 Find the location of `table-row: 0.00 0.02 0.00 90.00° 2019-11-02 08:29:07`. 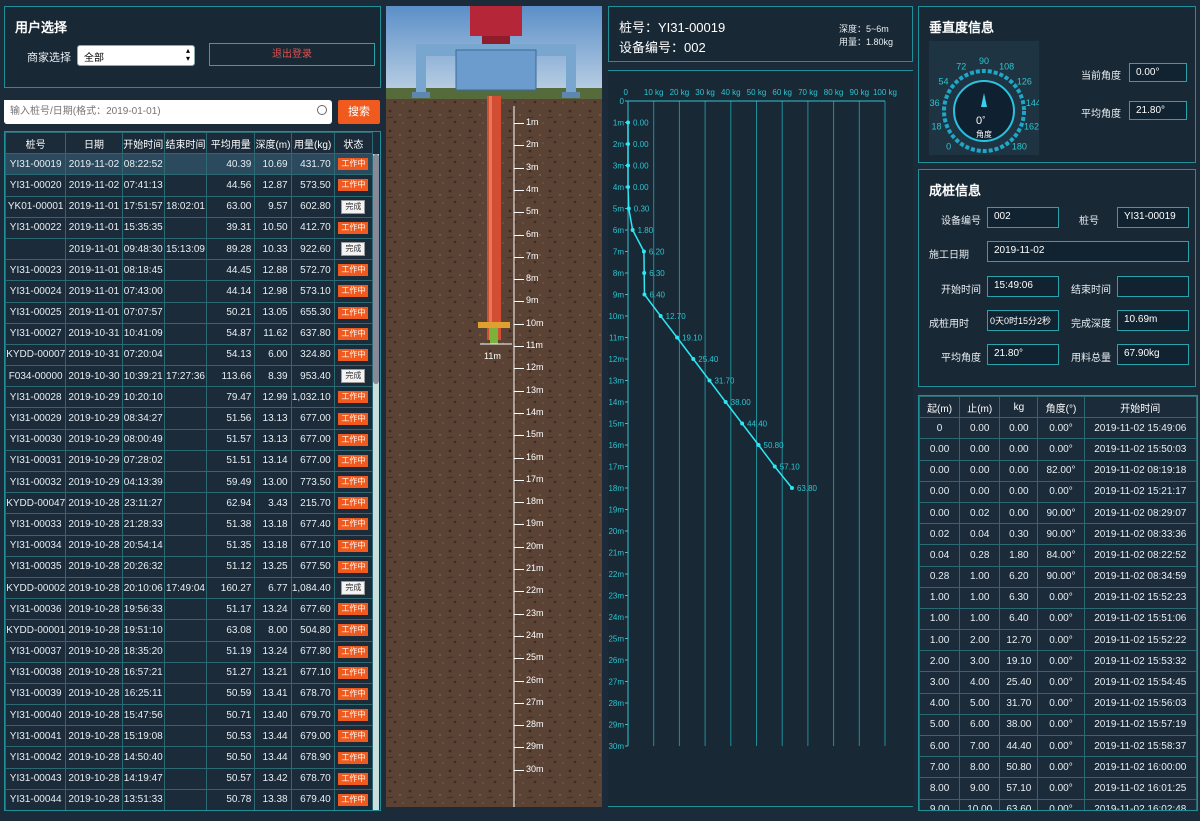

table-row: 0.00 0.02 0.00 90.00° 2019-11-02 08:29:07 is located at coordinates (1058, 513).